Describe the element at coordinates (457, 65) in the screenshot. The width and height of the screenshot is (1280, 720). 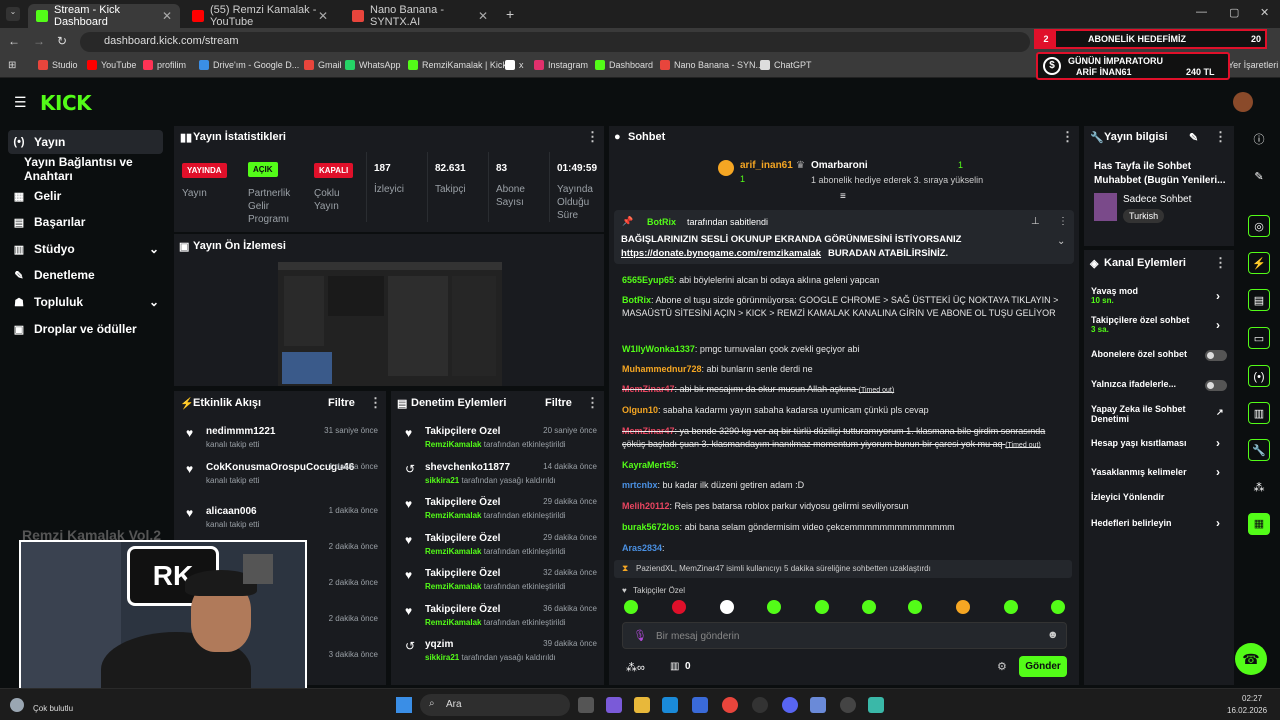
I see `bookmark-6: RemziKamalak | Kick` at that location.